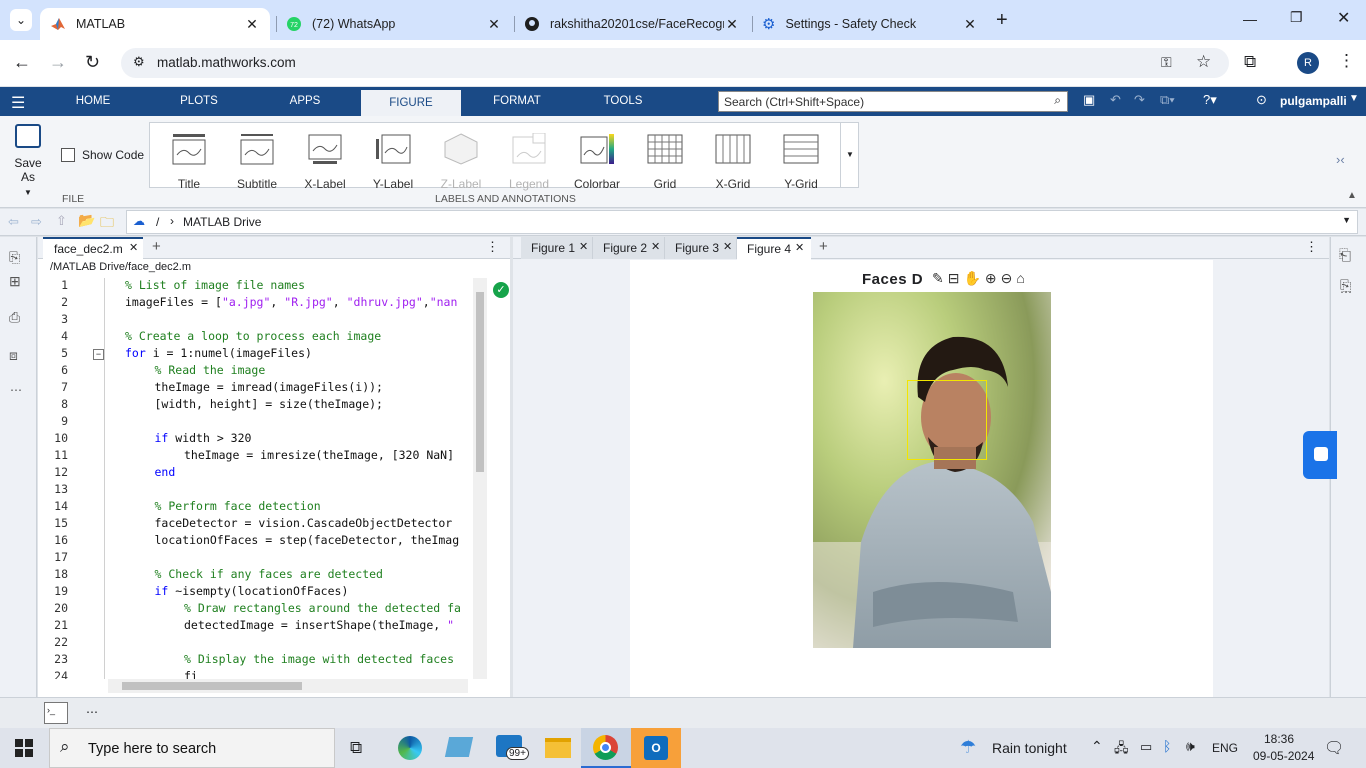 This screenshot has width=1366, height=768. Describe the element at coordinates (1279, 739) in the screenshot. I see `clock-time: 18:36` at that location.